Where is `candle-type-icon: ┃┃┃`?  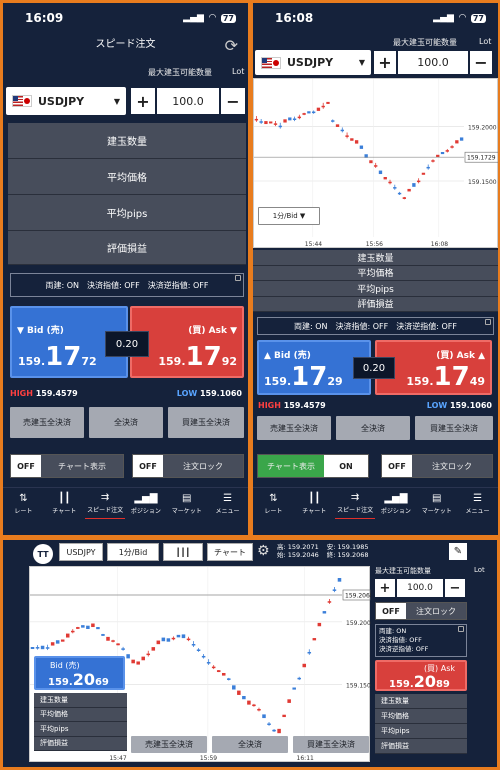
candle-type-icon: ┃┃┃ is located at coordinates (183, 552).